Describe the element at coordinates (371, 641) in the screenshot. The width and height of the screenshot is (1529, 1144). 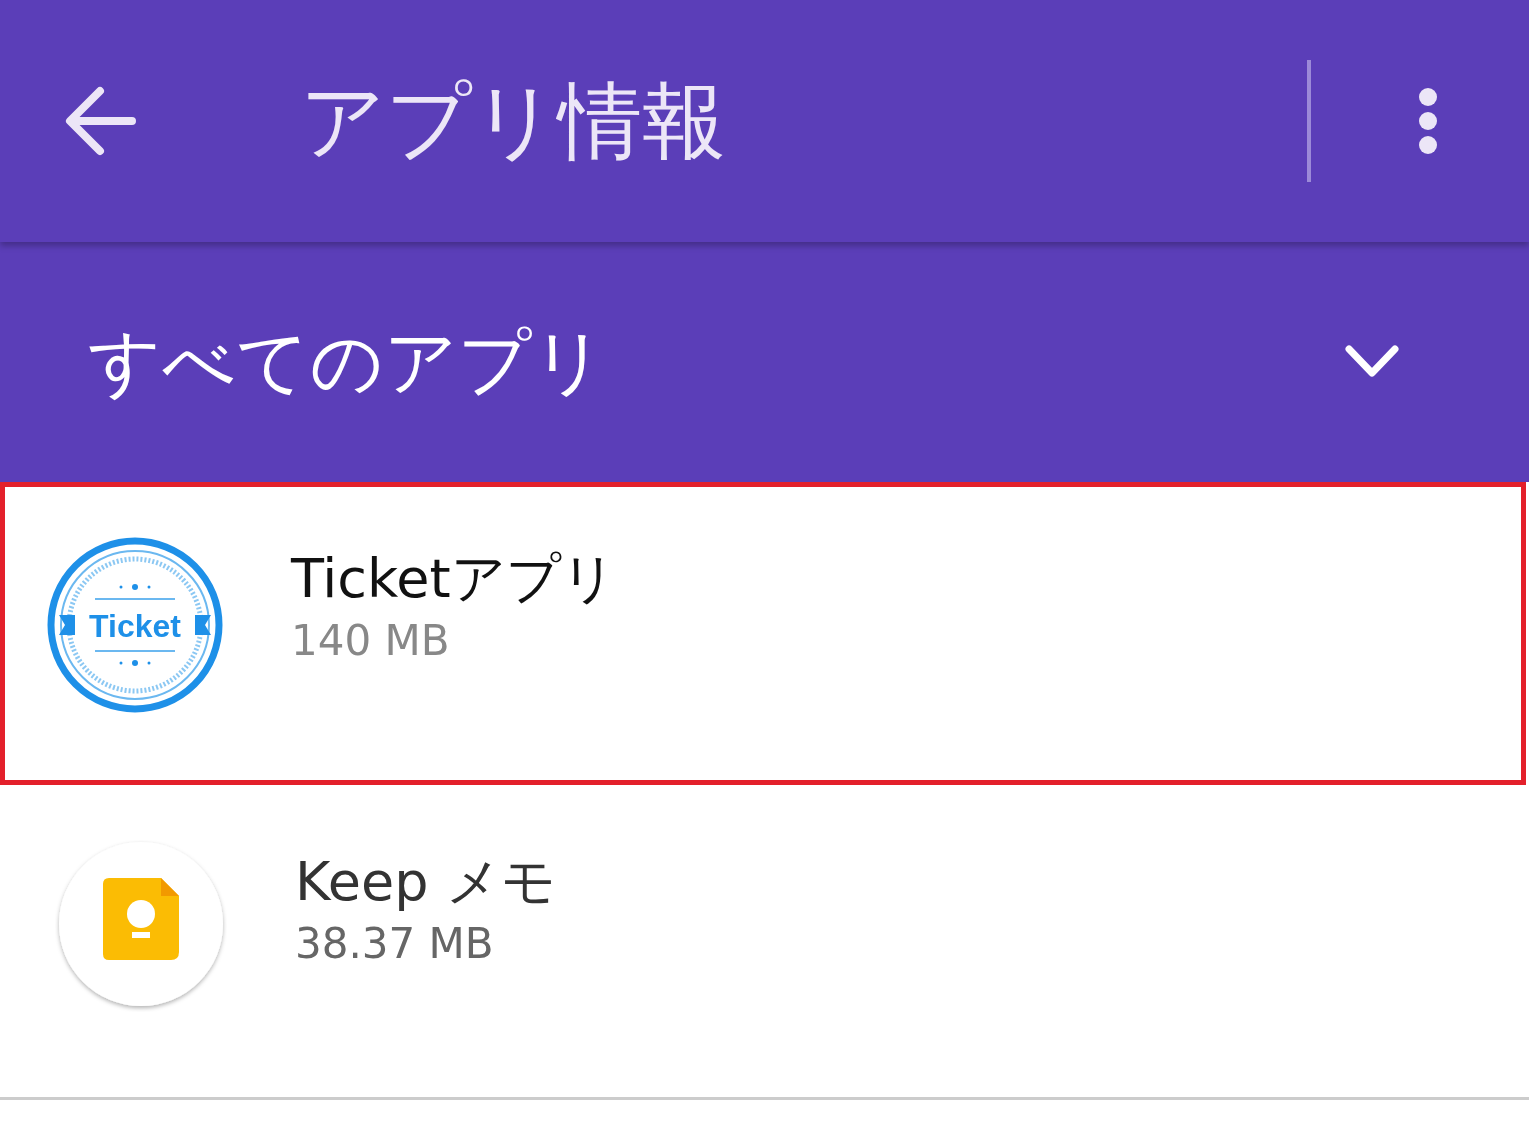
I see `app-size: 140 MB` at that location.